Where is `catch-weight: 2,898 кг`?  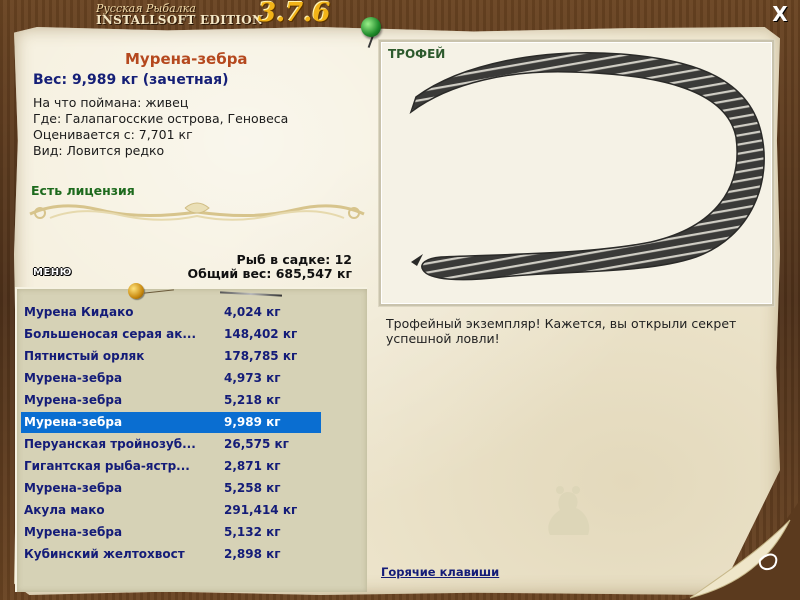 catch-weight: 2,898 кг is located at coordinates (252, 554).